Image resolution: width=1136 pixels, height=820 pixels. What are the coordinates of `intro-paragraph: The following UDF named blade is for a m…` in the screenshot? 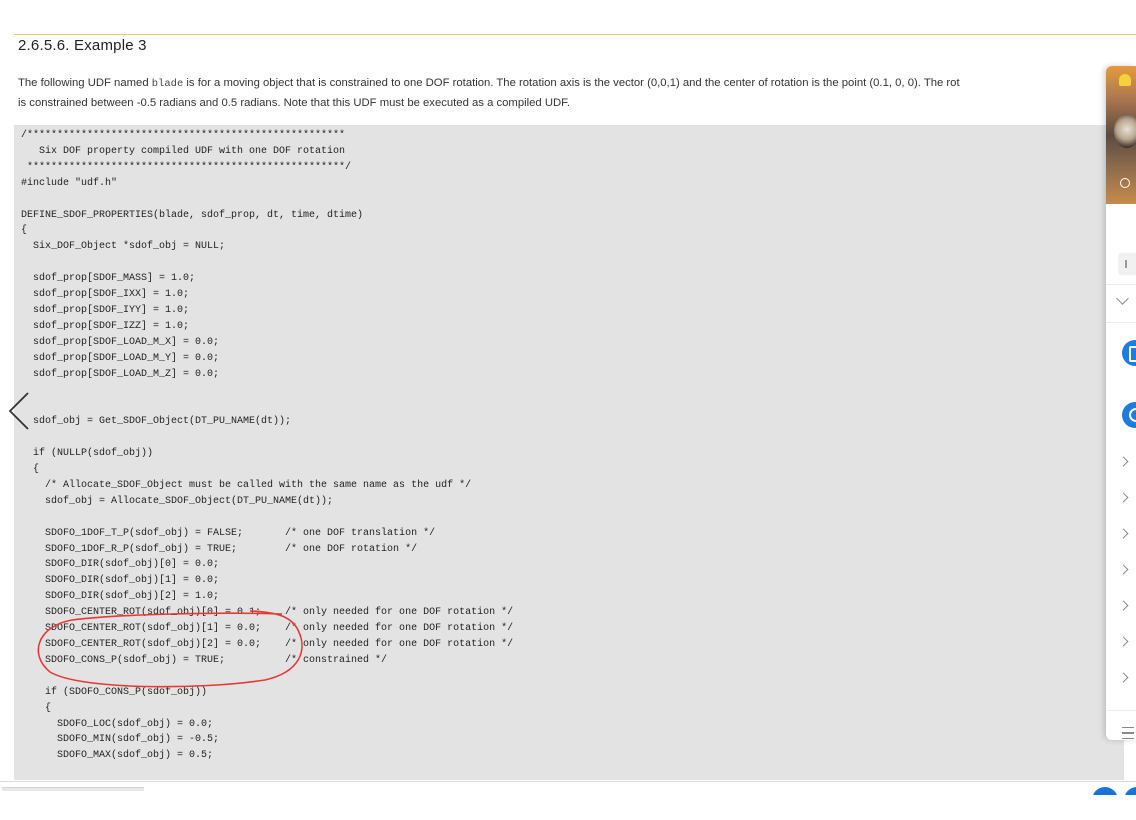 It's located at (568, 93).